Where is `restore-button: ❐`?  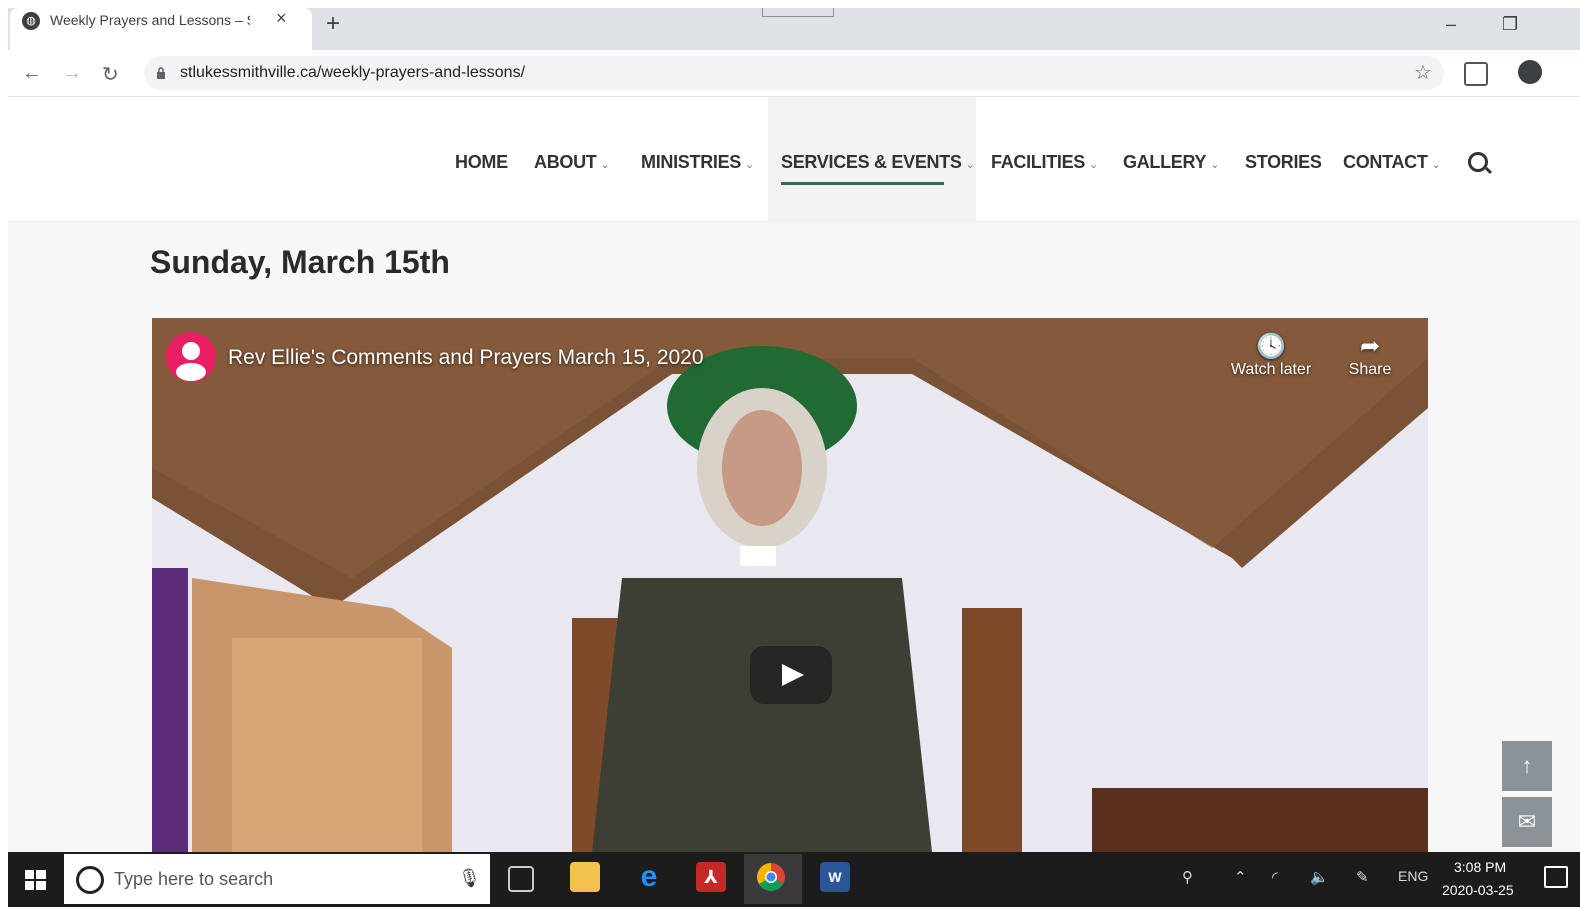 restore-button: ❐ is located at coordinates (1510, 24).